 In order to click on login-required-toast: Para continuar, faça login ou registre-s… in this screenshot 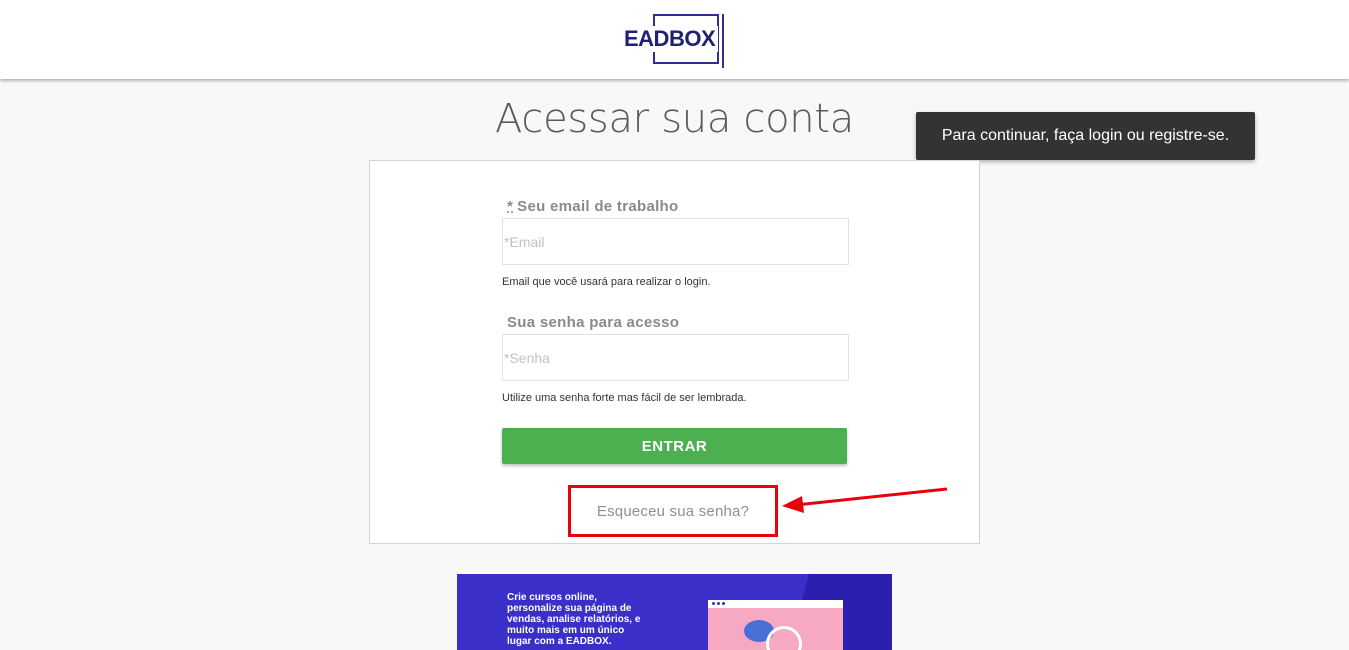, I will do `click(1085, 136)`.